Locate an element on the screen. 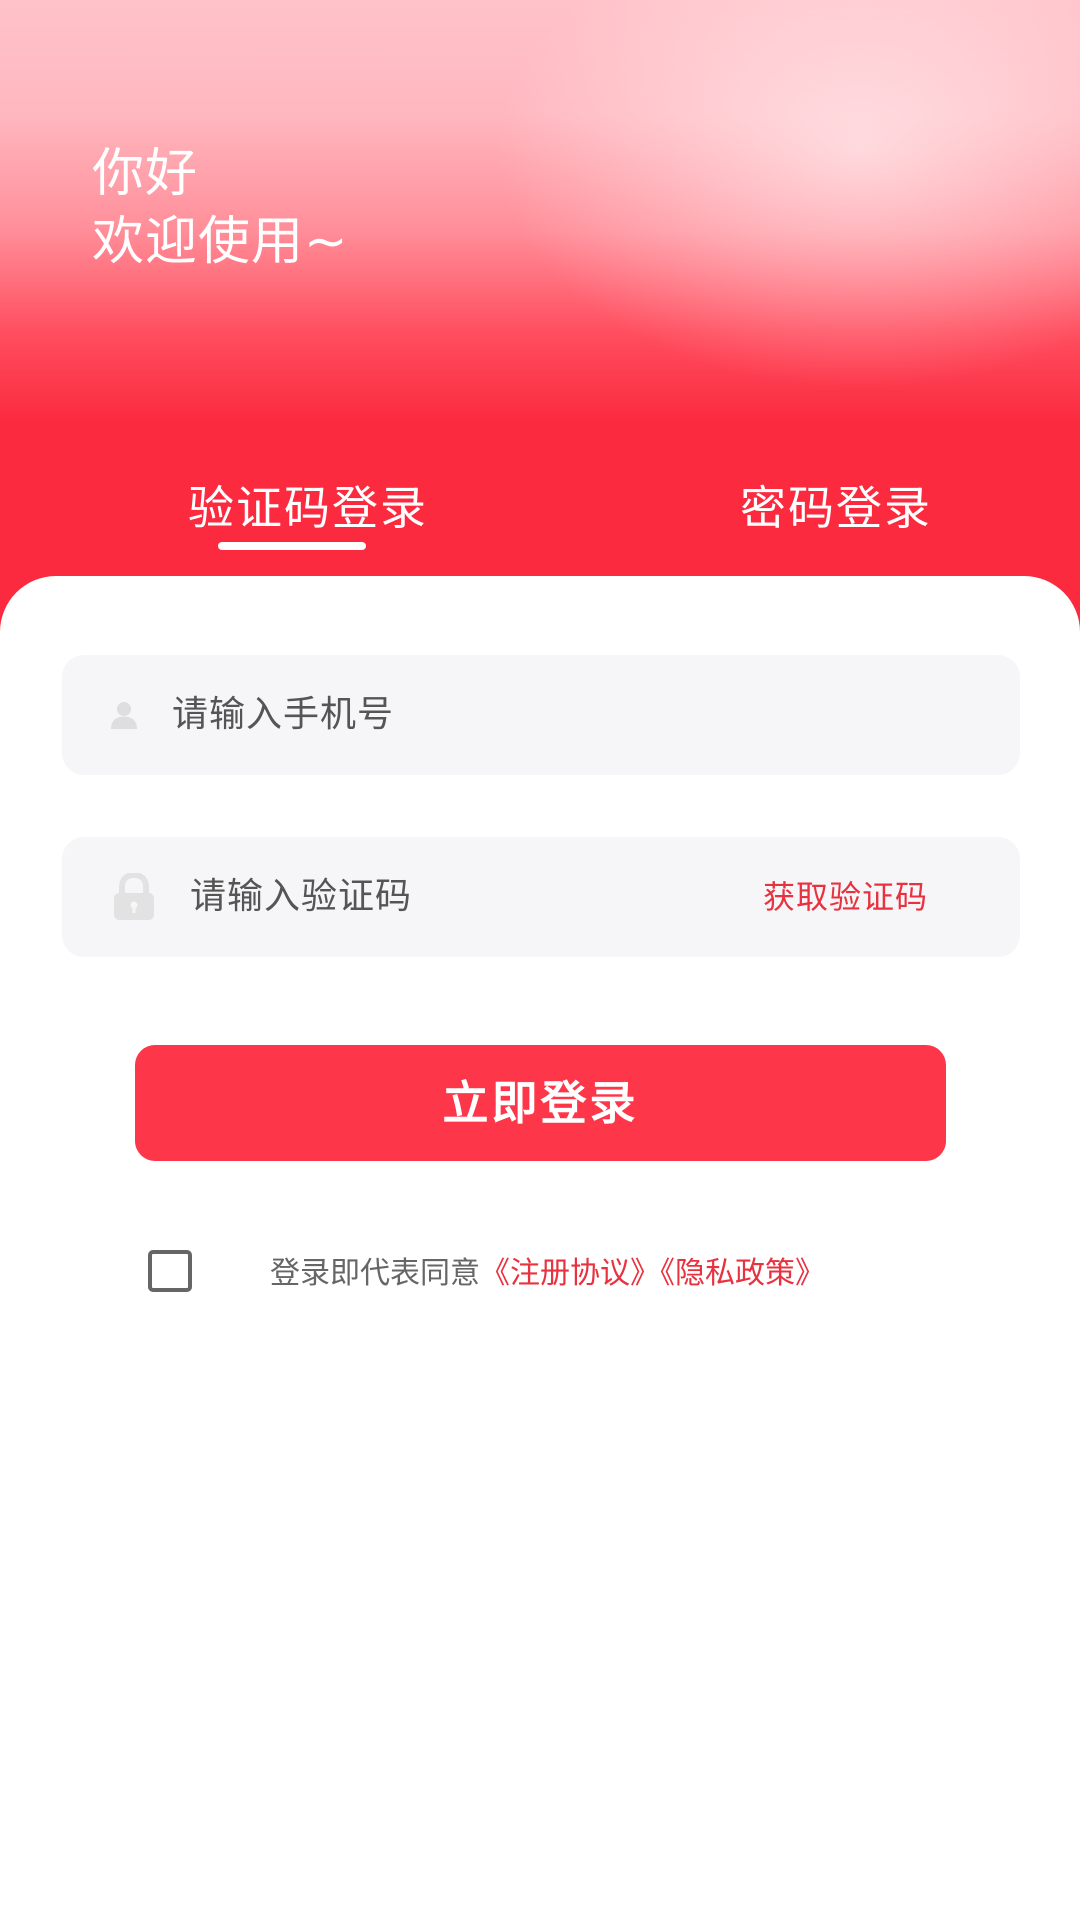 The image size is (1080, 1920). agreement-text: 登录即代表同意《注册协议》《隐私政策》 is located at coordinates (547, 1274).